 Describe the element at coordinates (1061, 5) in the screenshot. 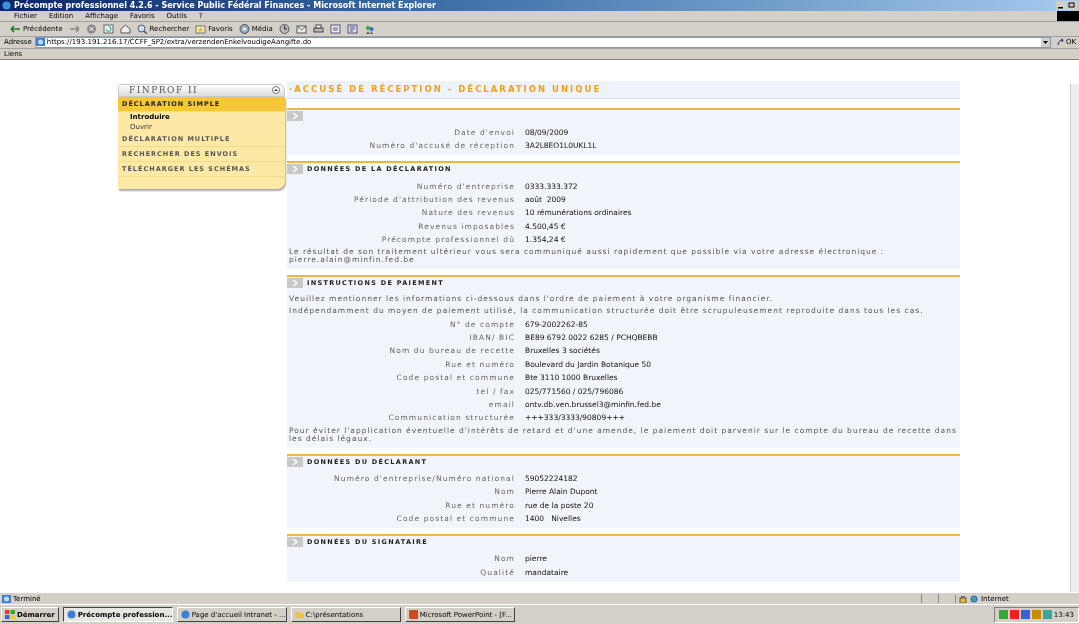

I see `minimize-icon` at that location.